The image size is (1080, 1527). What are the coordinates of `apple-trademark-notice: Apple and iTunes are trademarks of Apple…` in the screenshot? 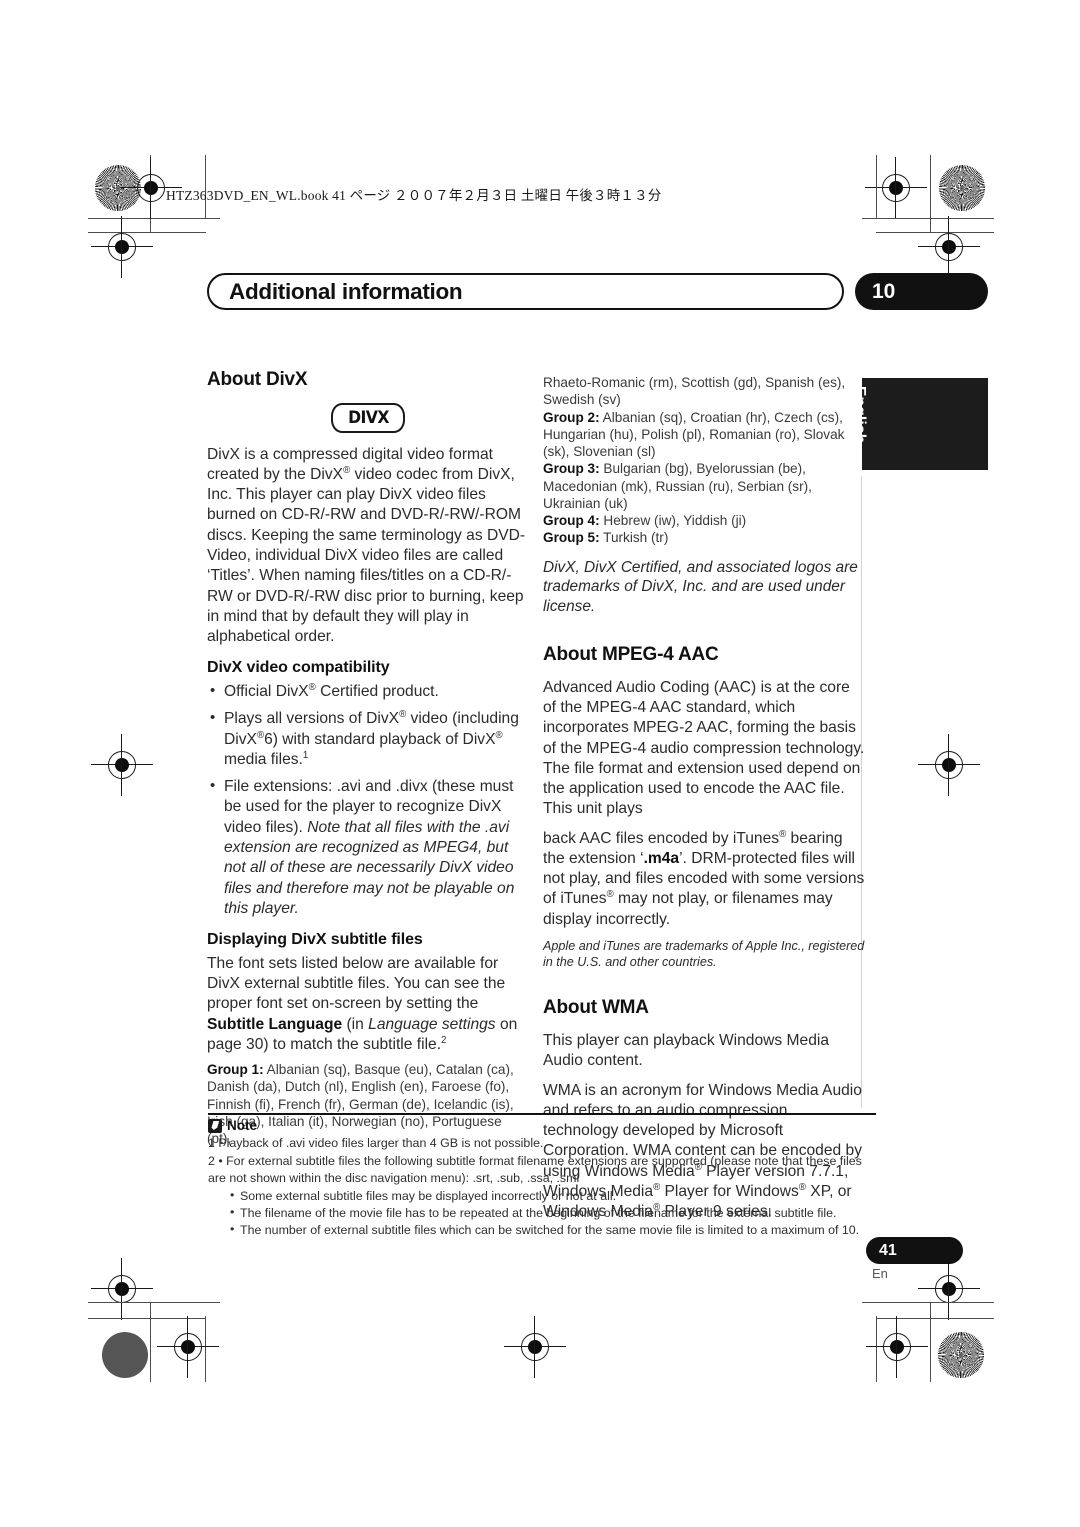 It's located at (704, 953).